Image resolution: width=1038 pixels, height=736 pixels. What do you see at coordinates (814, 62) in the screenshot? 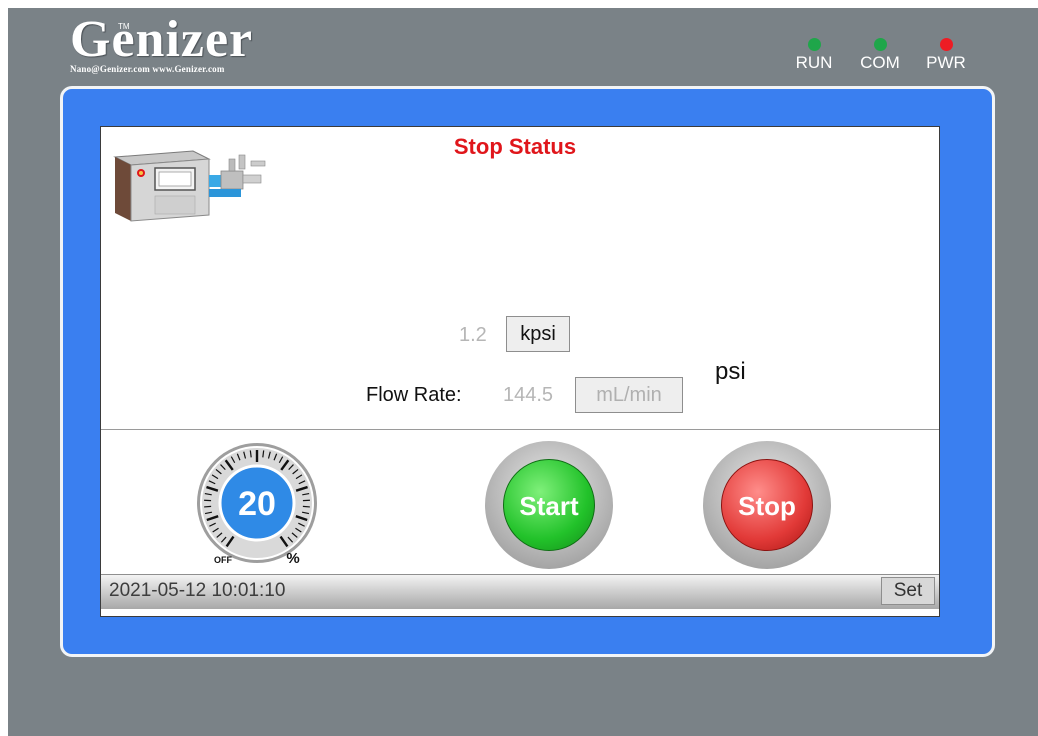
I see `run-indicator-label: RUN` at bounding box center [814, 62].